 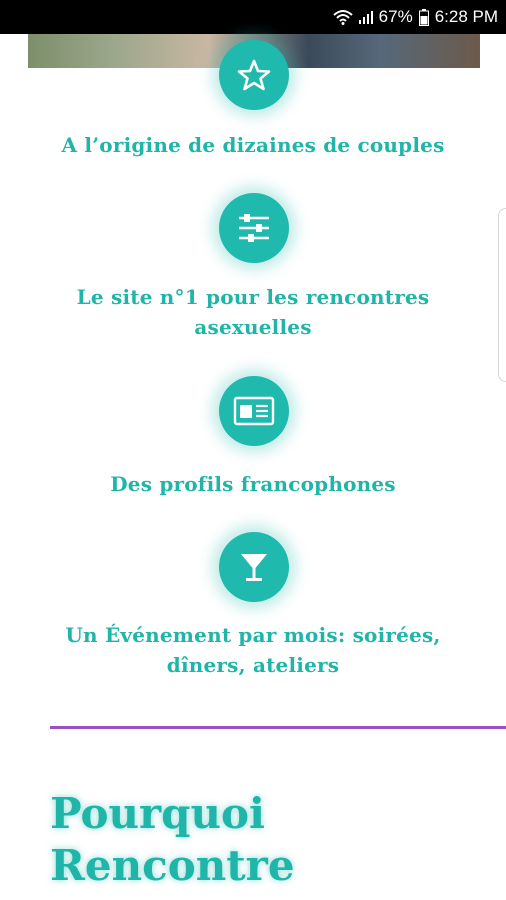 What do you see at coordinates (278, 727) in the screenshot?
I see `section-divider` at bounding box center [278, 727].